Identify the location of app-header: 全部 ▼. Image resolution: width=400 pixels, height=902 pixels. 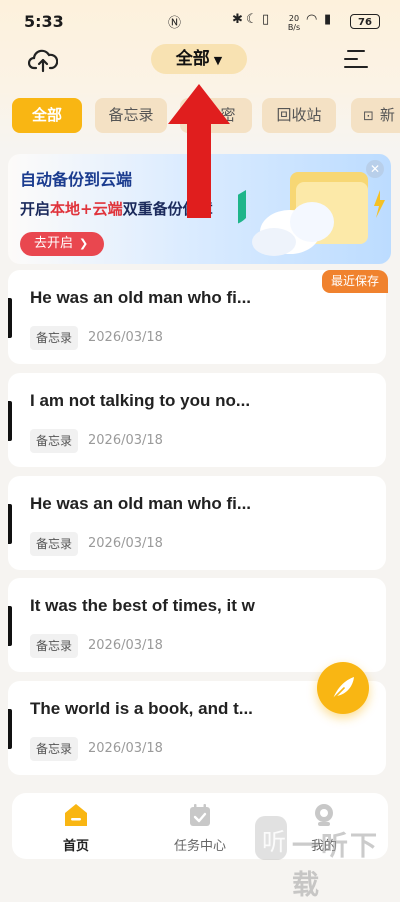
(200, 60).